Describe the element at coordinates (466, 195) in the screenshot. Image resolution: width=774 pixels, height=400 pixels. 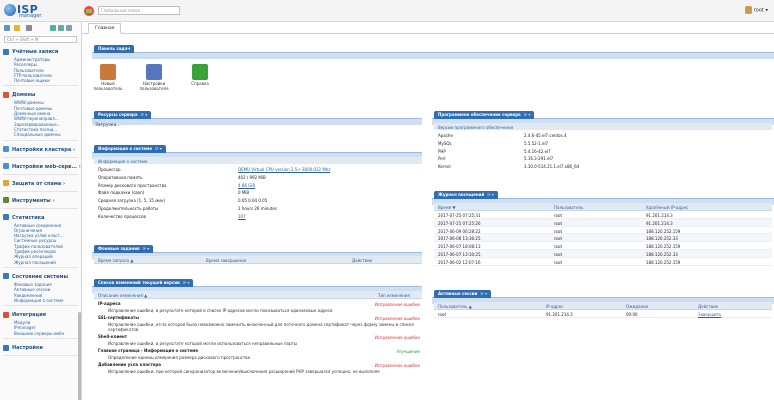
I see `visits-panel-tab: Журнал посещений ⟳ ▾` at that location.